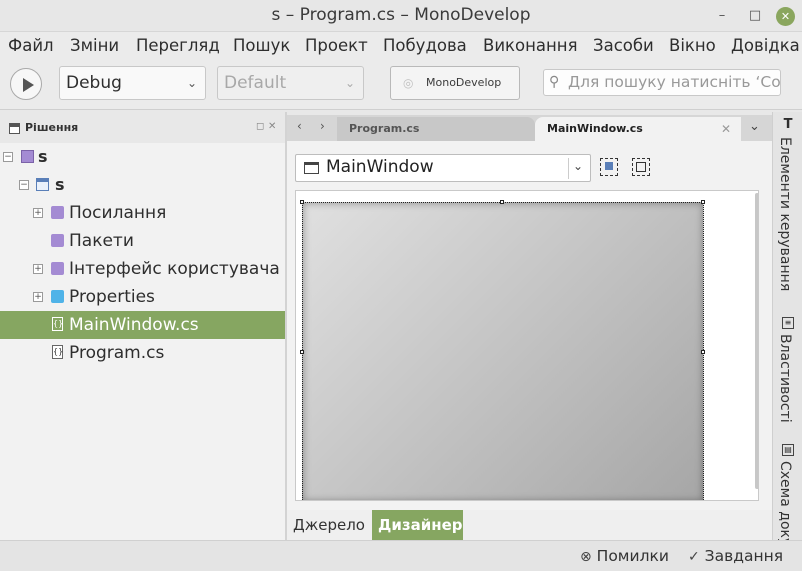  I want to click on tree-item-label: Program.cs, so click(117, 353).